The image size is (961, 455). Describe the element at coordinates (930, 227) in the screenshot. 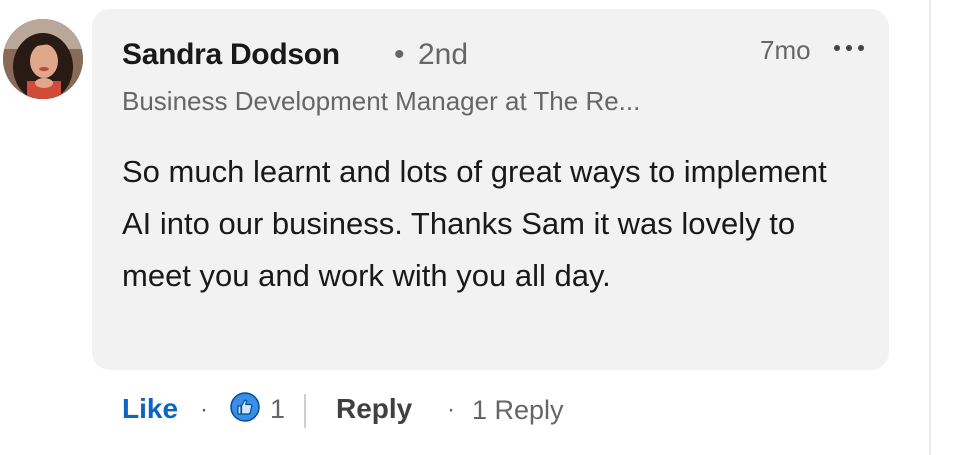

I see `panel-divider` at that location.